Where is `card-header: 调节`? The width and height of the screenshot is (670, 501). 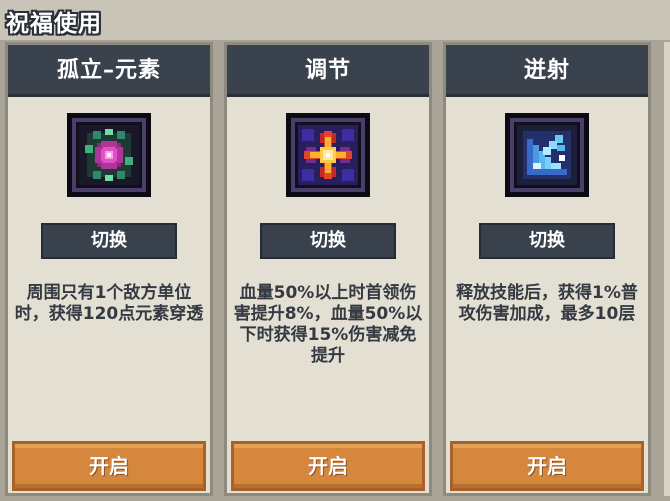
card-header: 调节 is located at coordinates (328, 71).